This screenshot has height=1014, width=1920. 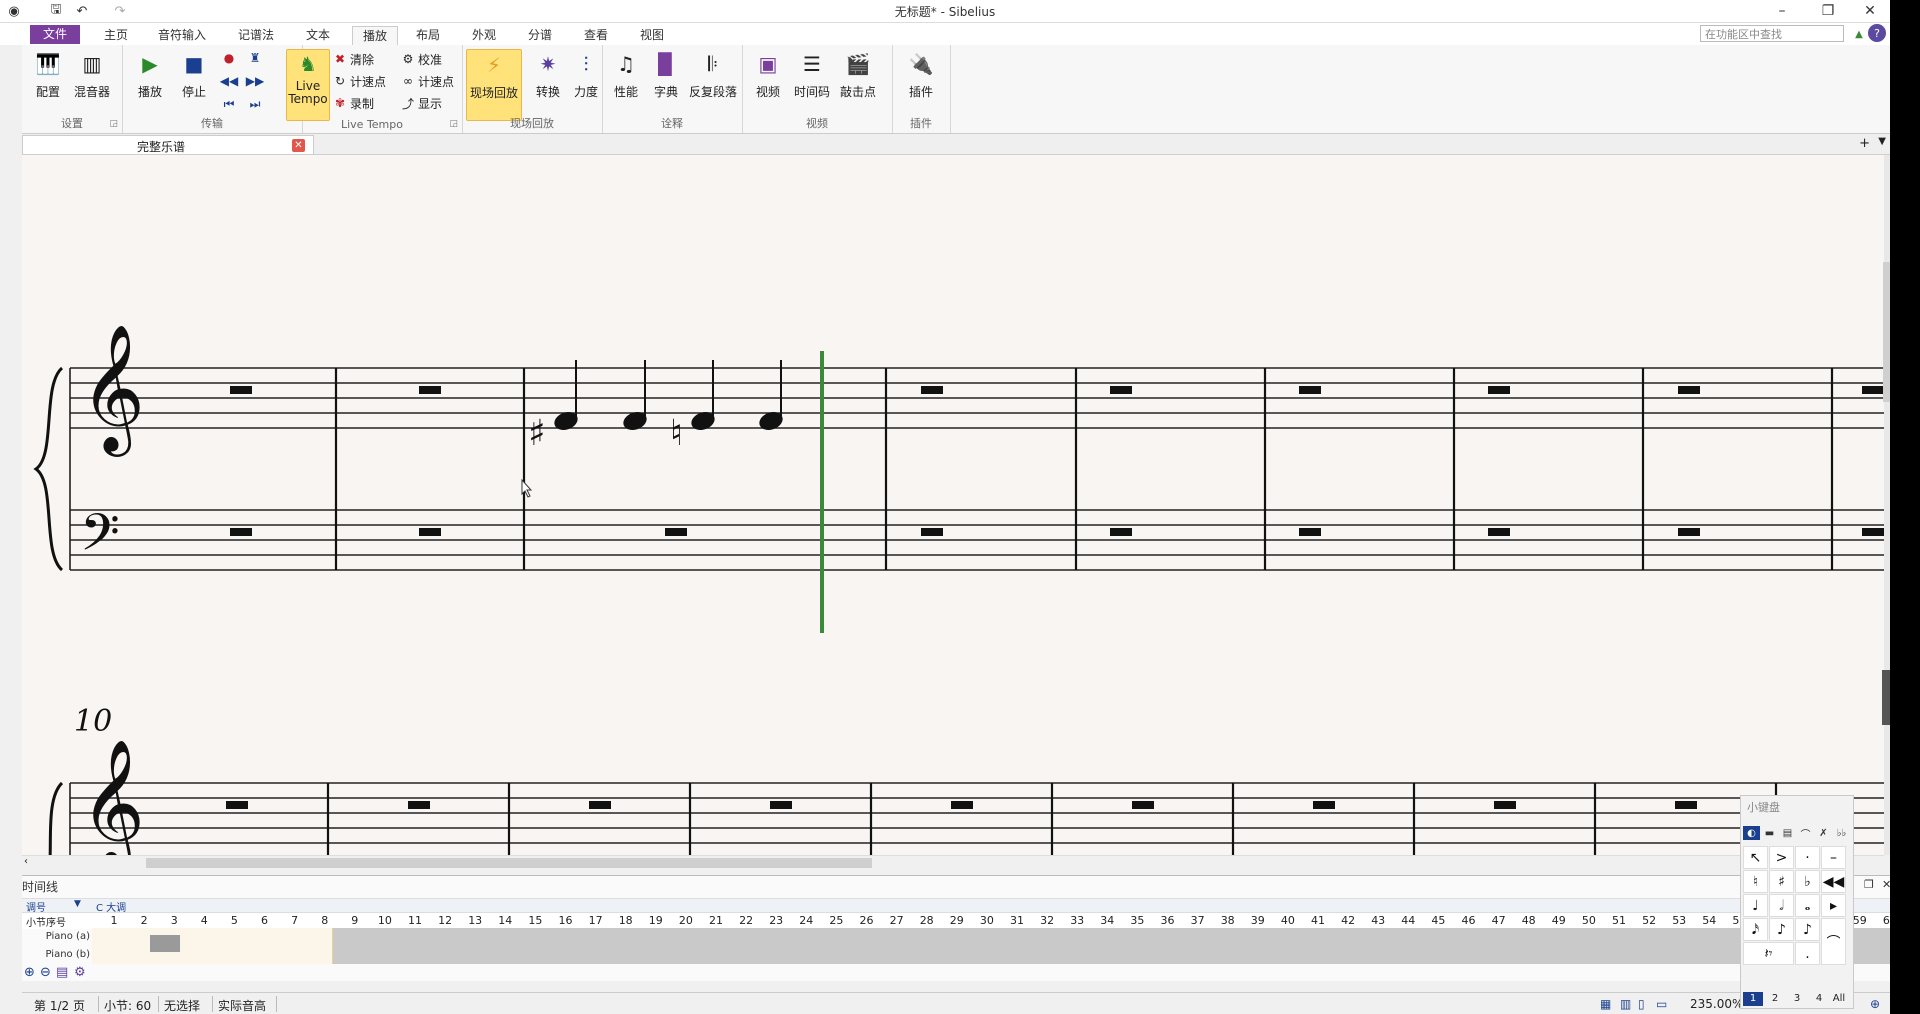 What do you see at coordinates (421, 59) in the screenshot?
I see `calibrate-button: ⚙ 校准` at bounding box center [421, 59].